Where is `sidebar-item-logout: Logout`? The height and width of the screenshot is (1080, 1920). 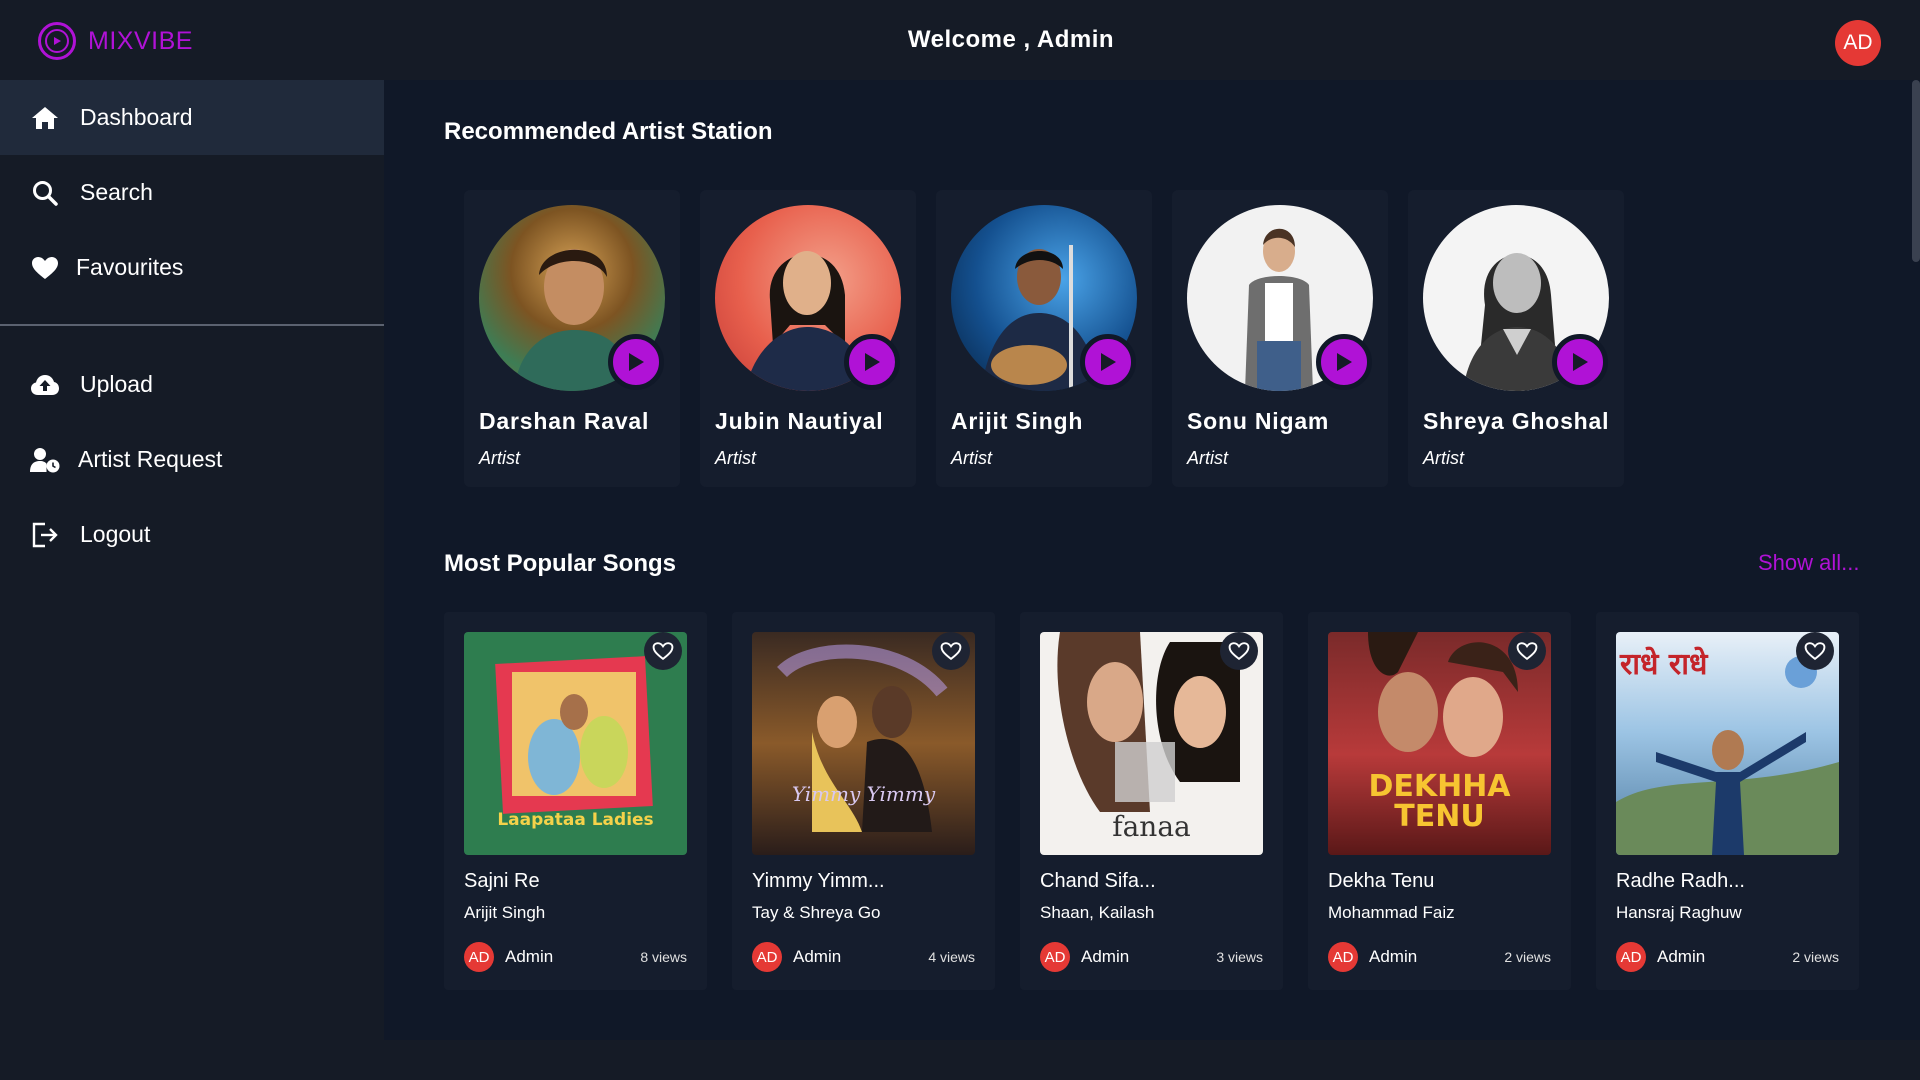 sidebar-item-logout: Logout is located at coordinates (192, 534).